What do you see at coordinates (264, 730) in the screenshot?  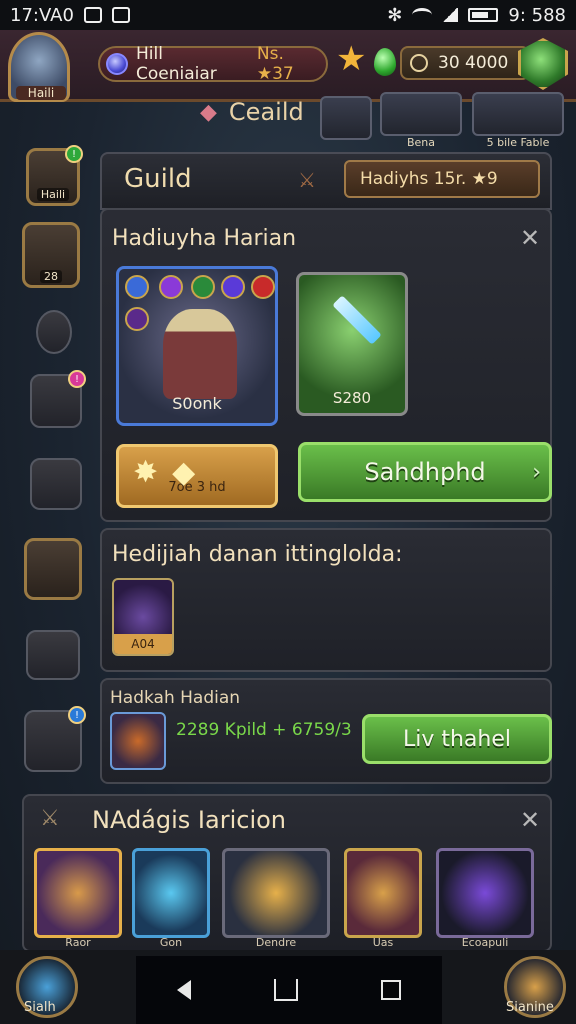 I see `quest-reward-text: 2289 Kpild + 6759/3` at bounding box center [264, 730].